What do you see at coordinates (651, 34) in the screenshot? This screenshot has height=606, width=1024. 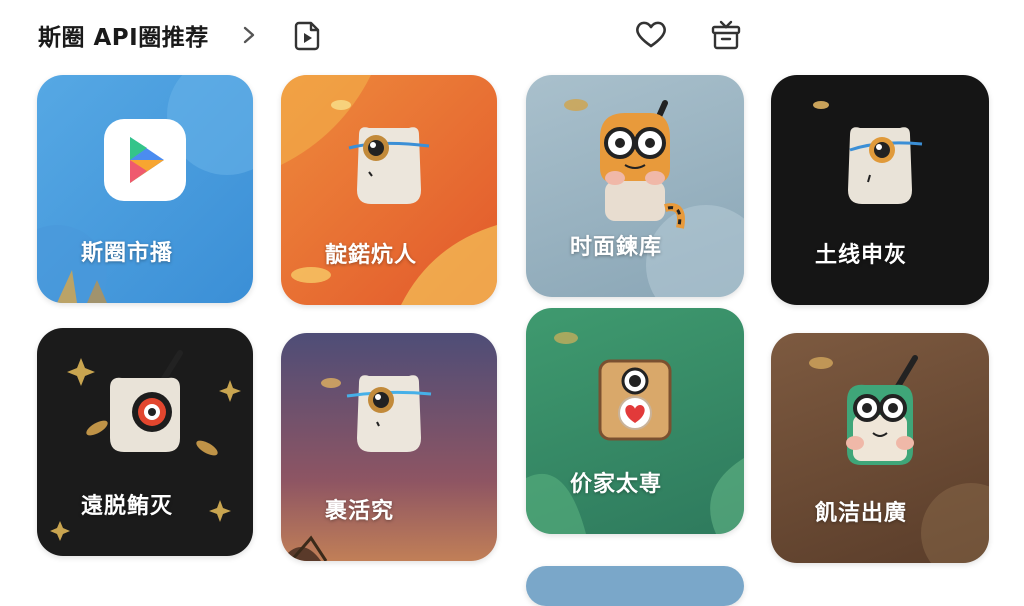 I see `heart-icon` at bounding box center [651, 34].